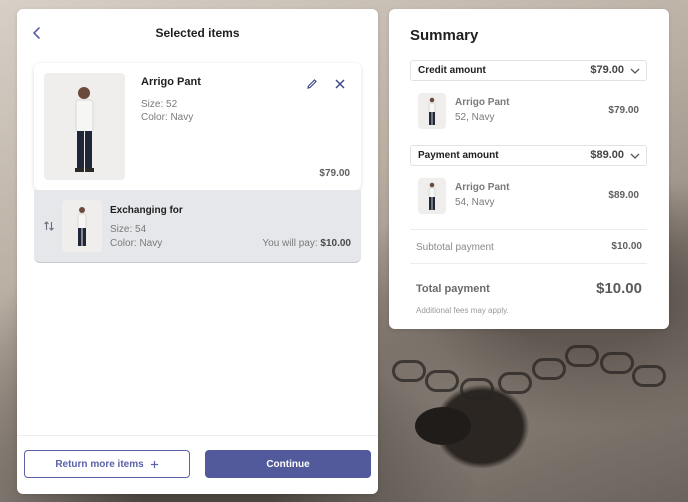 Image resolution: width=688 pixels, height=502 pixels. I want to click on subtotal-value: $10.00, so click(626, 246).